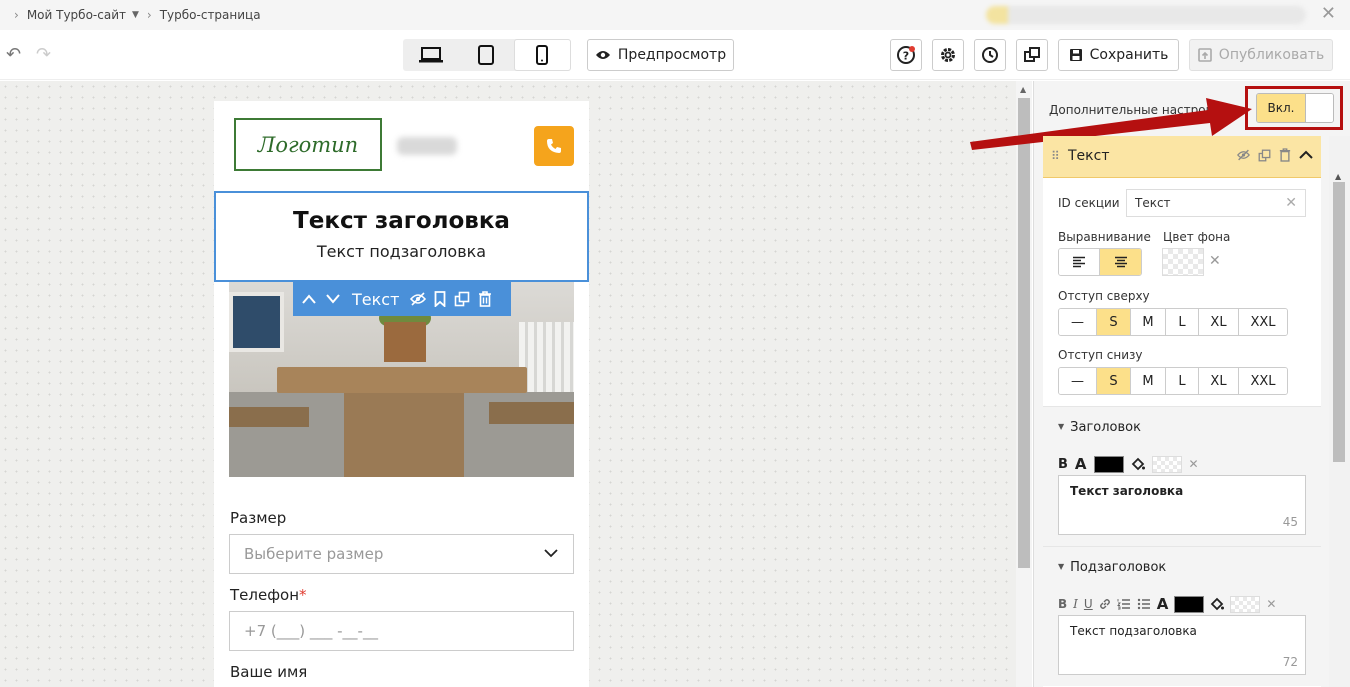 Image resolution: width=1350 pixels, height=687 pixels. I want to click on padding-top-xl: XL, so click(1219, 322).